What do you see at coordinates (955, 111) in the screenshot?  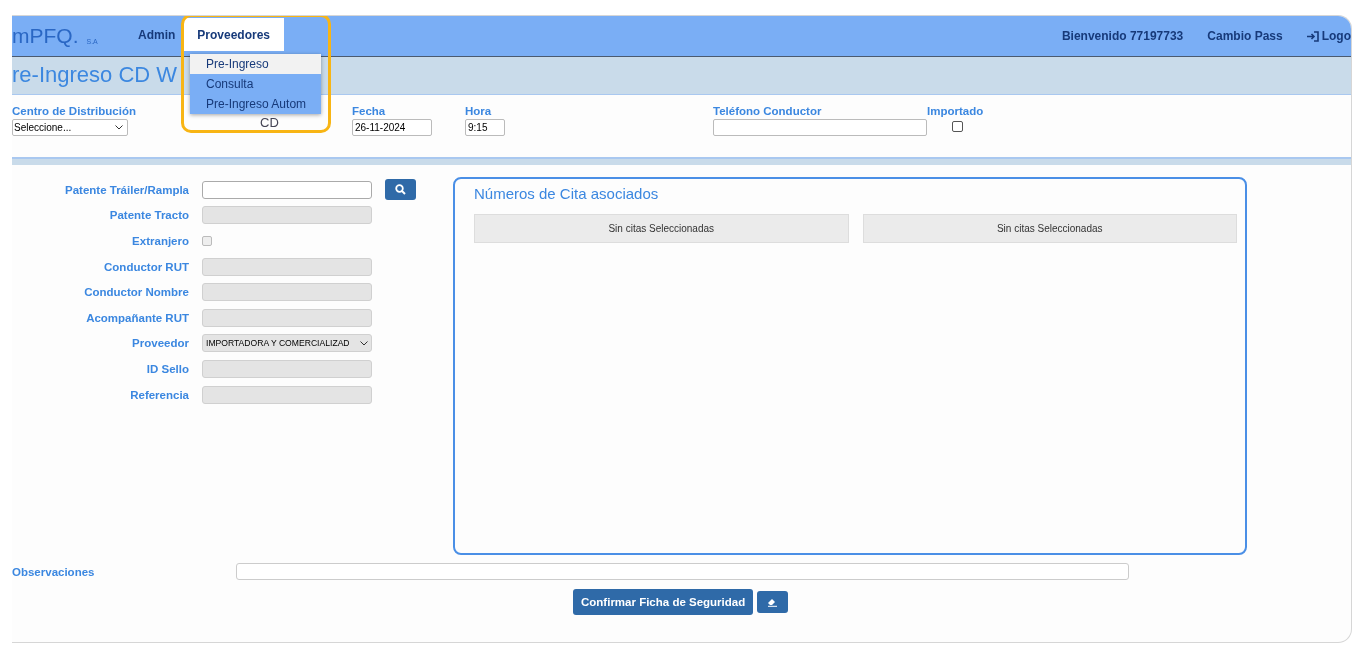 I see `field-label: Importado` at bounding box center [955, 111].